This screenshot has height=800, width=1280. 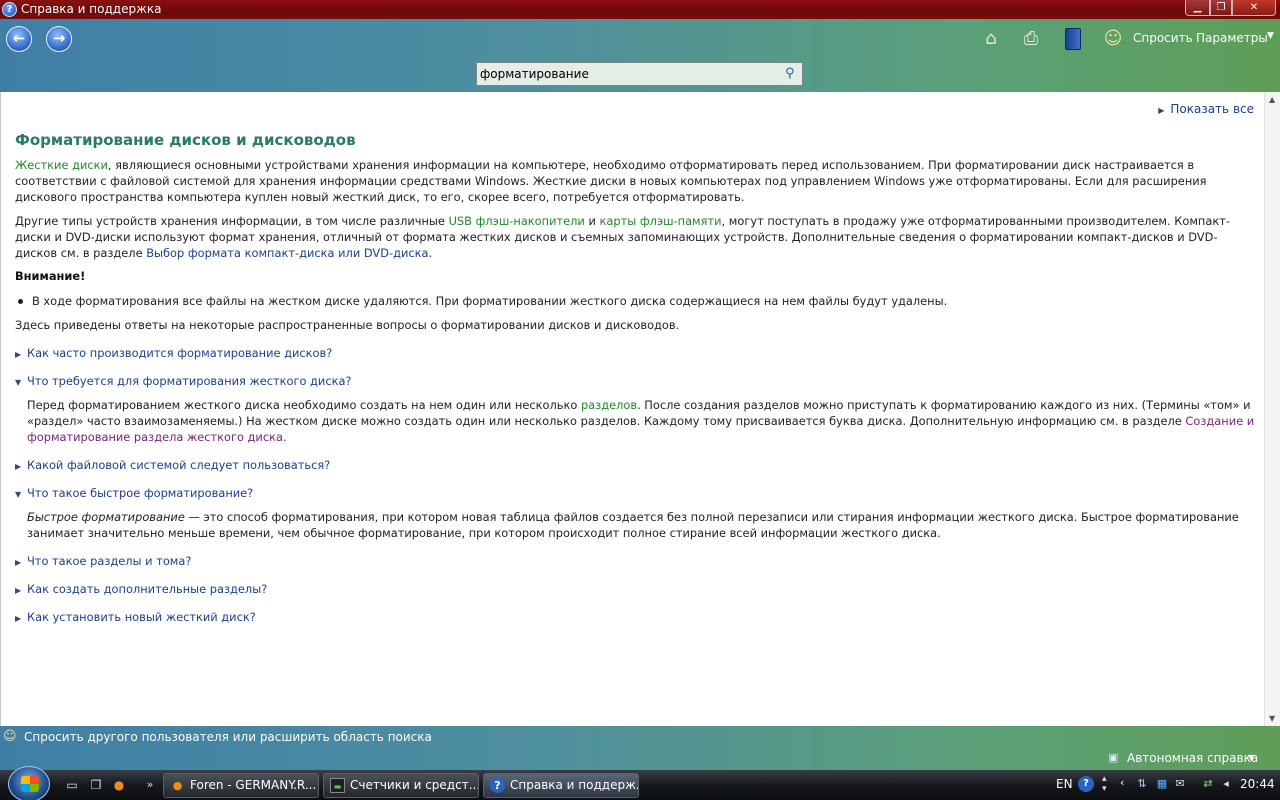 What do you see at coordinates (430, 253) in the screenshot?
I see `paragraph-text: .` at bounding box center [430, 253].